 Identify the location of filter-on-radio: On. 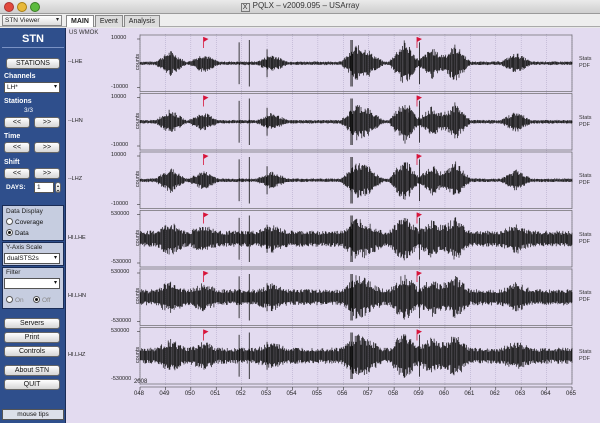
(15, 300).